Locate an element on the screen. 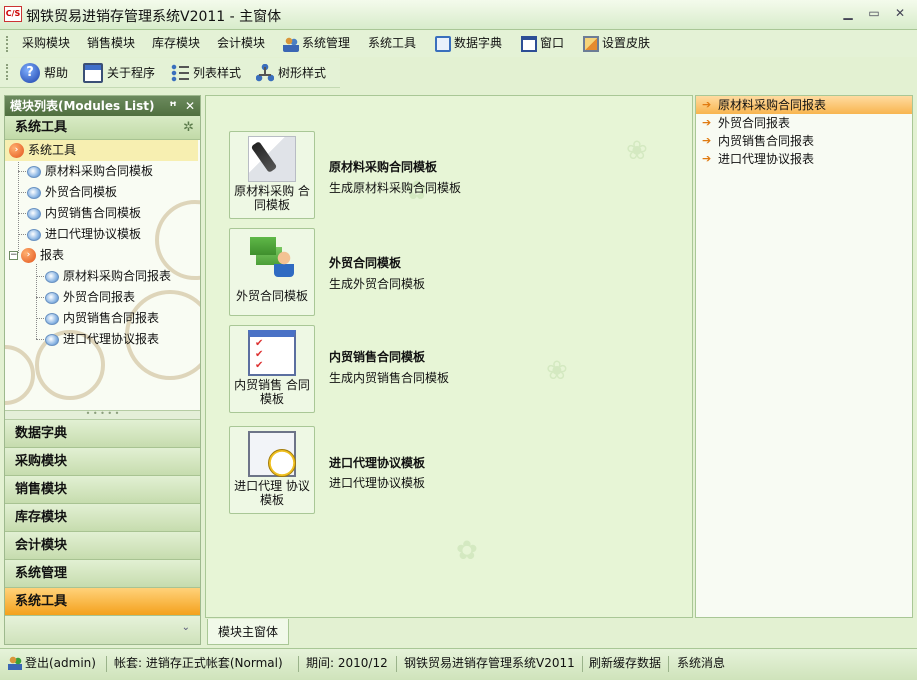  minimize-button: ▁ is located at coordinates (848, 13).